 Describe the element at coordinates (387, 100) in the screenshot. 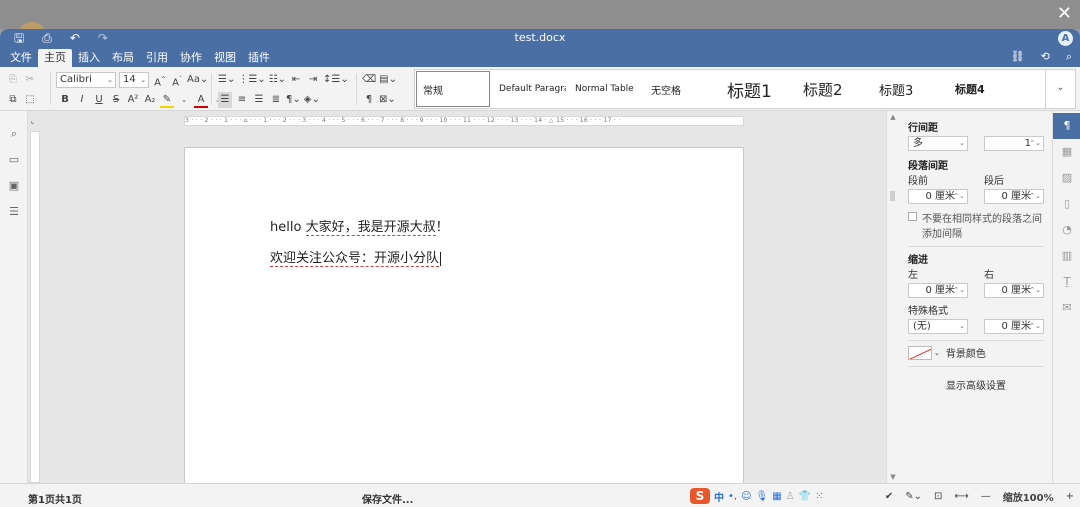

I see `insert-object-icon: ⊠⌄` at that location.